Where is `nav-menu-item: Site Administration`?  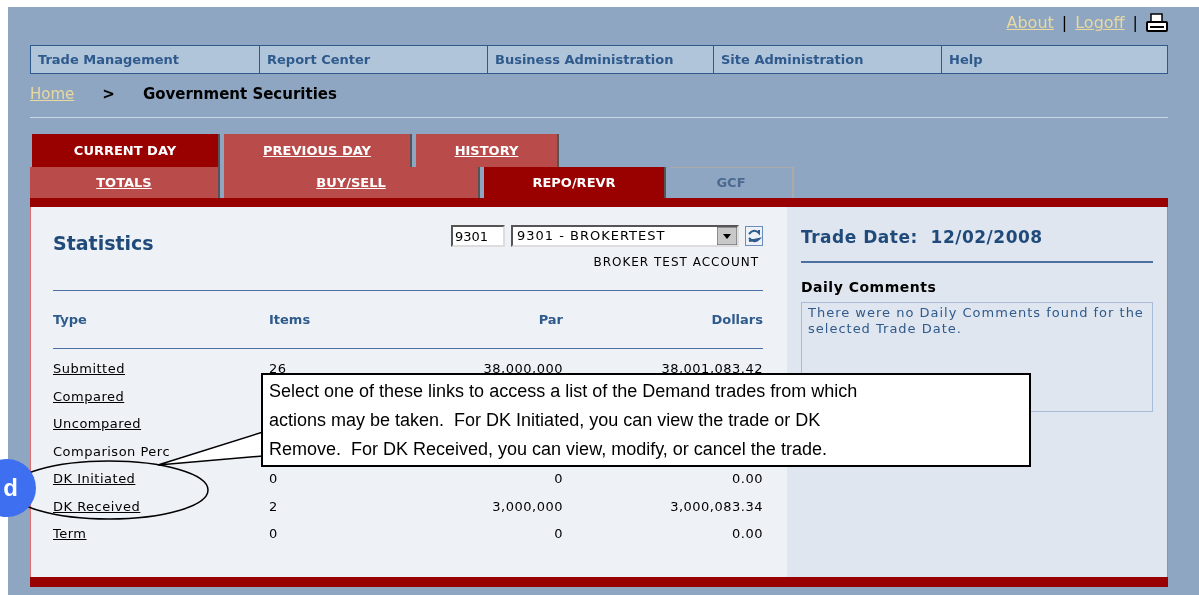 nav-menu-item: Site Administration is located at coordinates (827, 59).